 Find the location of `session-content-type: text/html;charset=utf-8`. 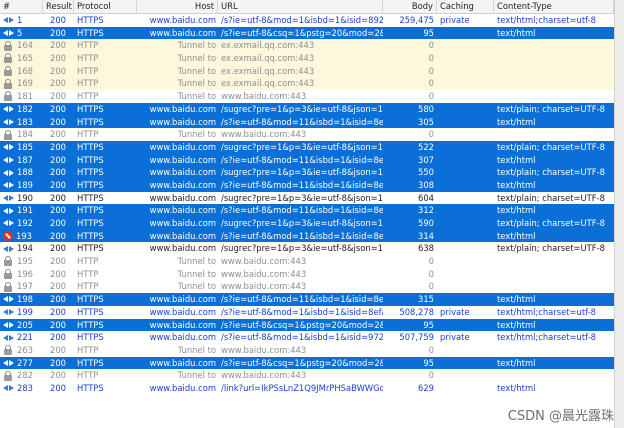

session-content-type: text/html;charset=utf-8 is located at coordinates (546, 311).